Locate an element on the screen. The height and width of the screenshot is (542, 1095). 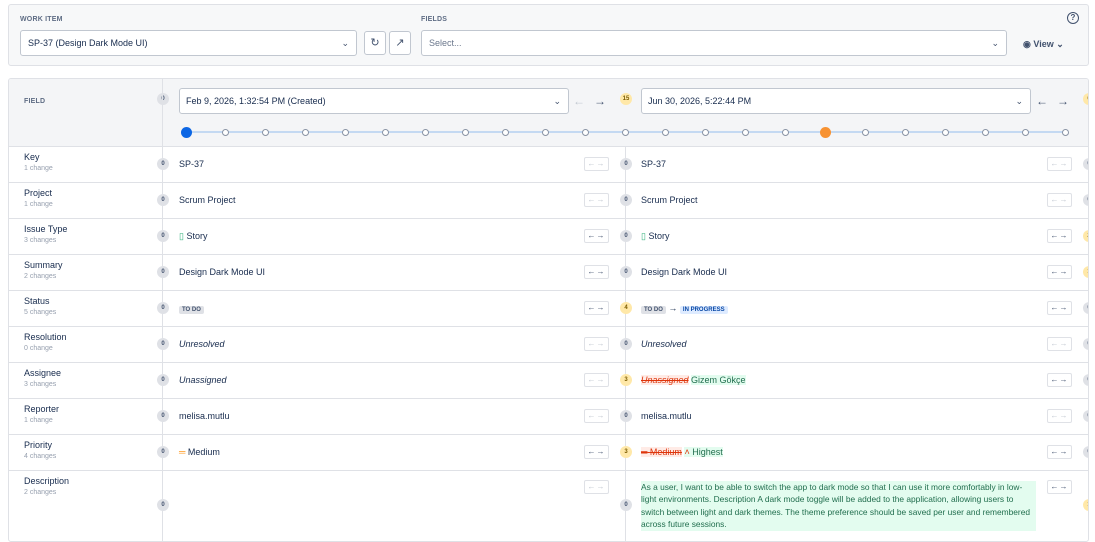
right-prev-arrow-icon: ← is located at coordinates (1042, 101).